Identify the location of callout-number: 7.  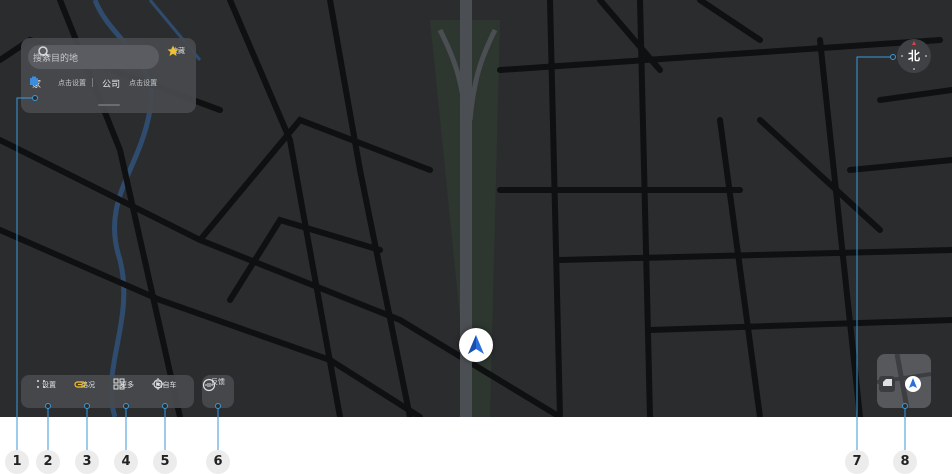
(857, 462).